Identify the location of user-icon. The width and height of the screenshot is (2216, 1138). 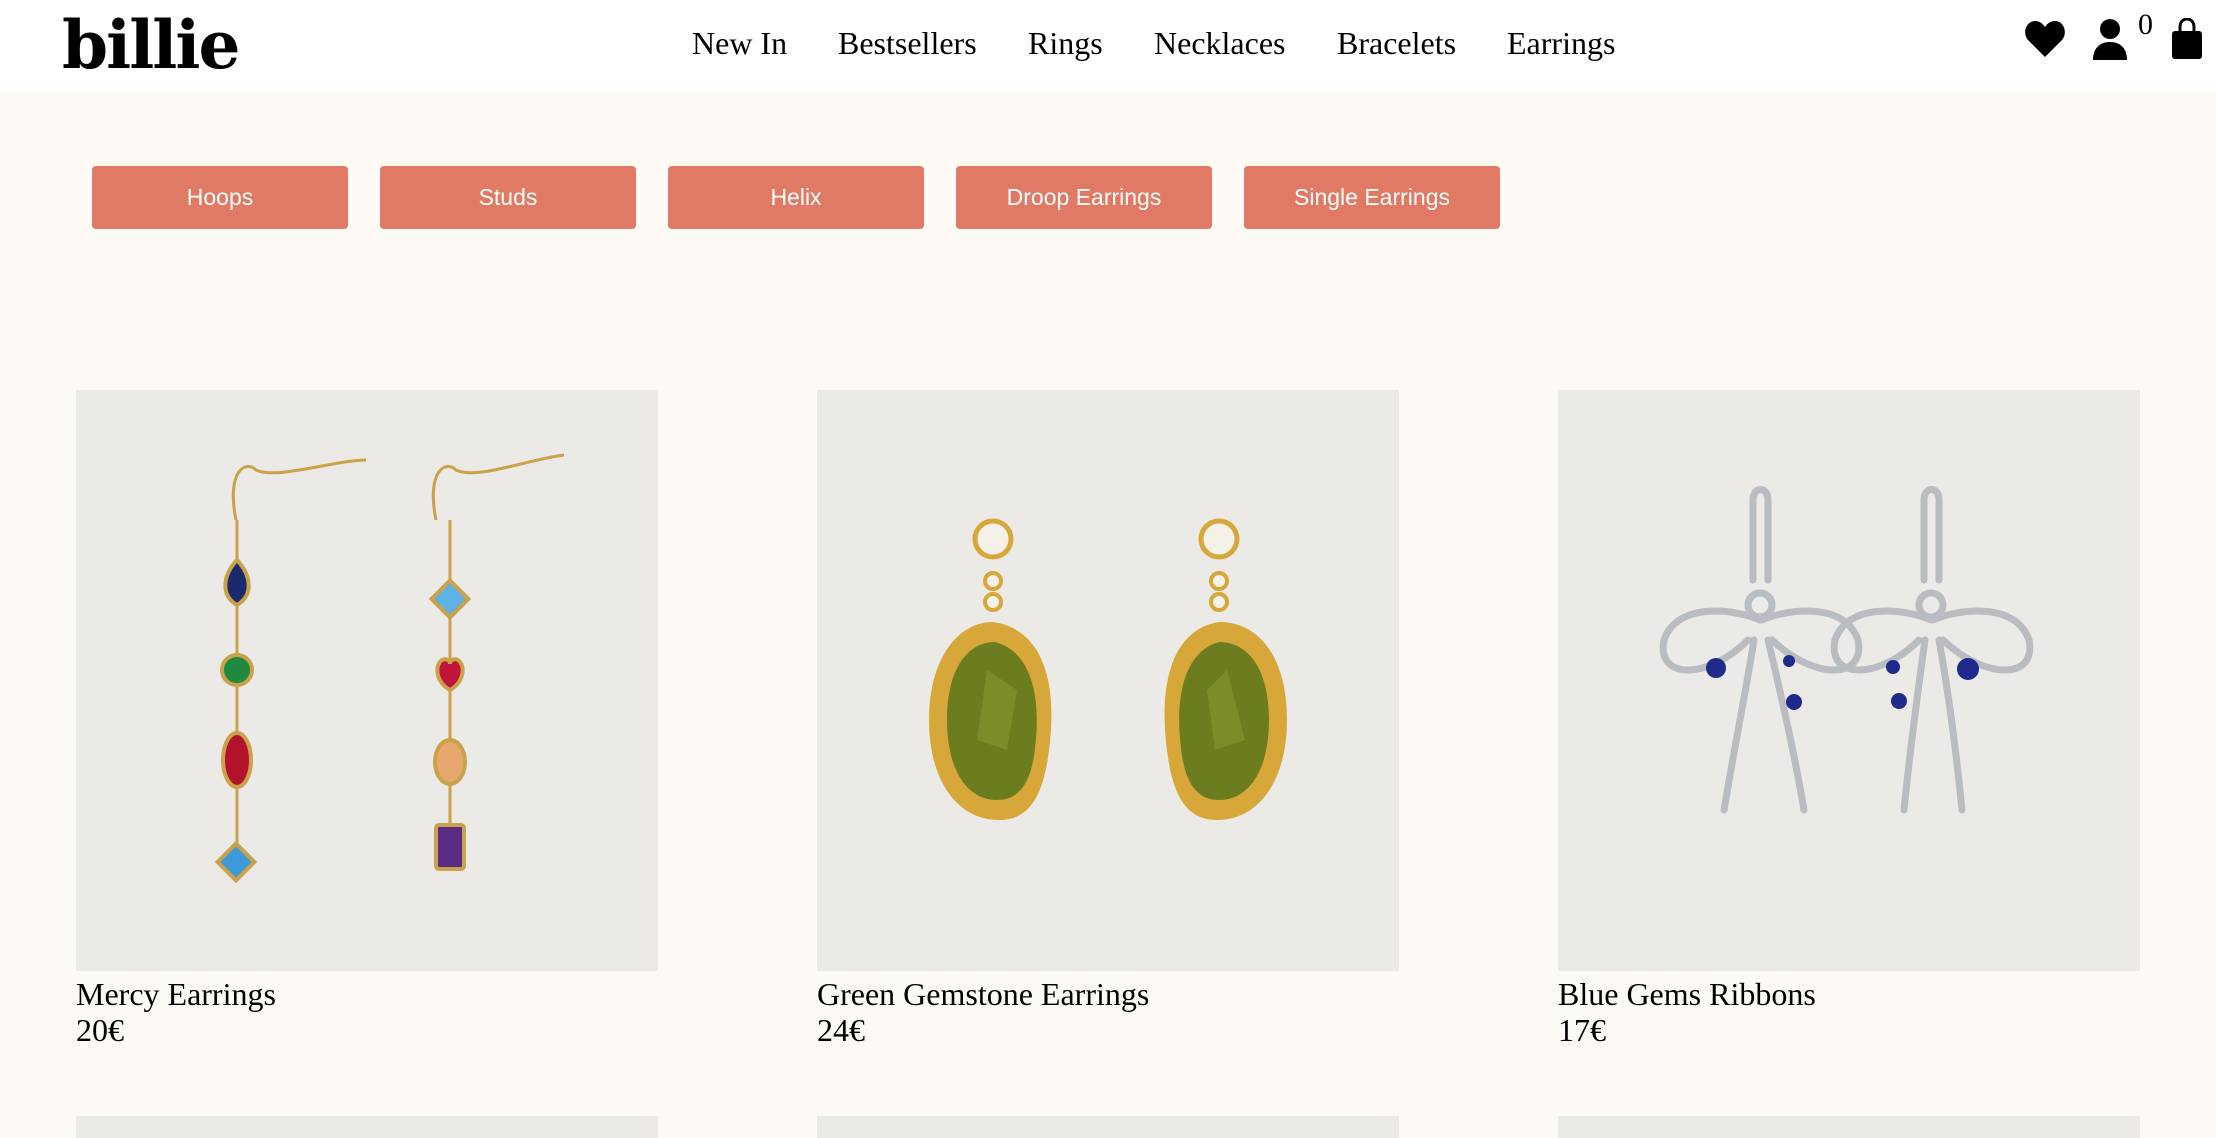
(2110, 39).